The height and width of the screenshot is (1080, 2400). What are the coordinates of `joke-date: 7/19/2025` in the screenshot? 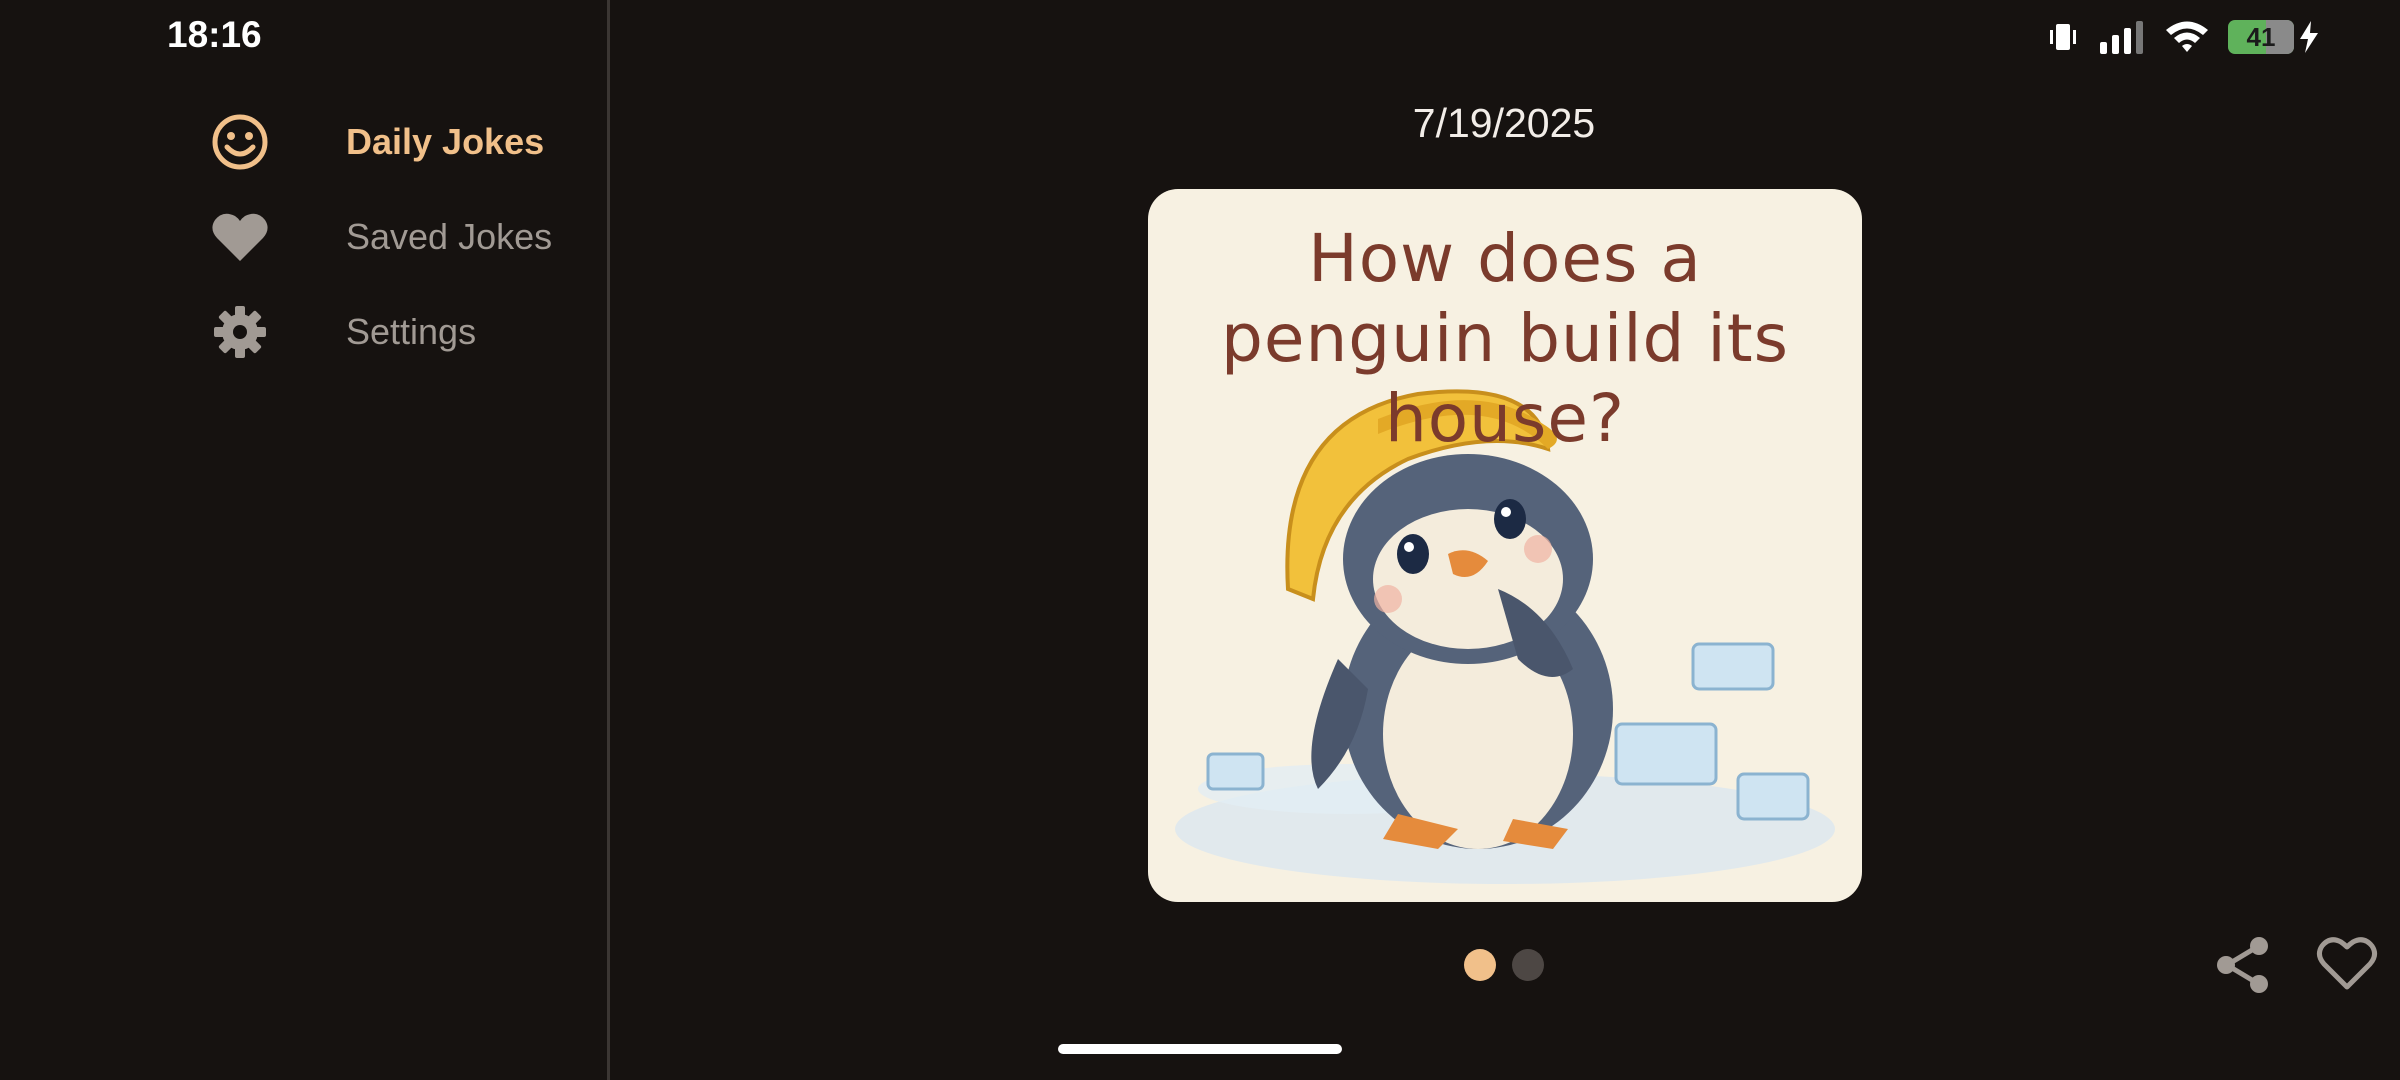 It's located at (1504, 123).